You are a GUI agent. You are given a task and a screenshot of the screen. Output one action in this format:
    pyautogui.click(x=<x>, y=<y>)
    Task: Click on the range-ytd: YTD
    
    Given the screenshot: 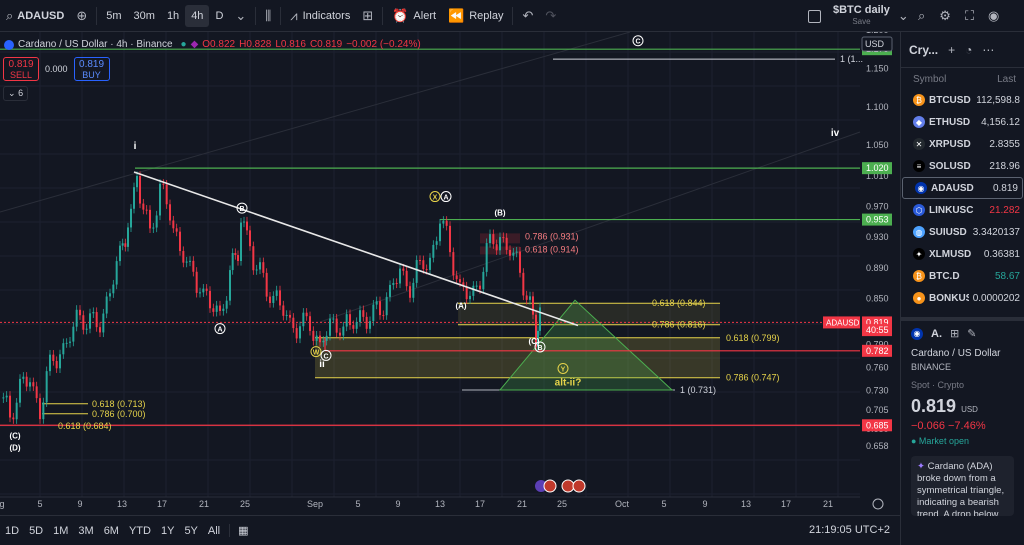 What is the action you would take?
    pyautogui.click(x=140, y=531)
    